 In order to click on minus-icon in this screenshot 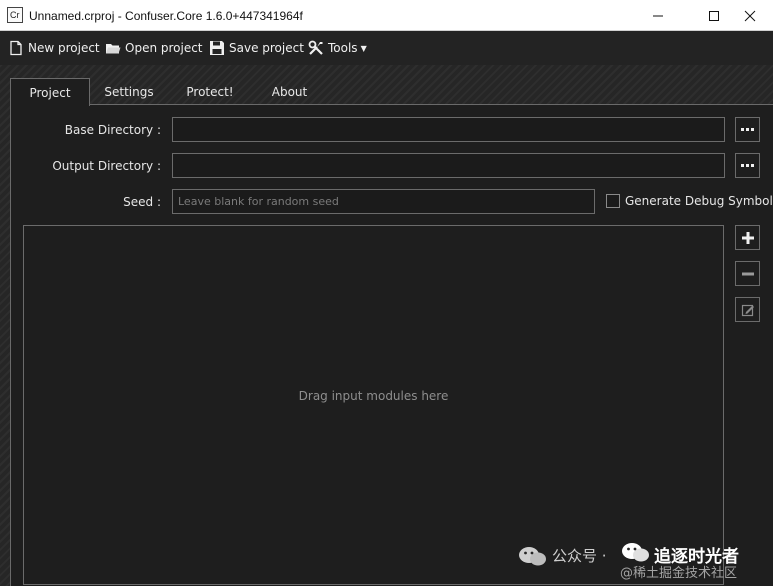, I will do `click(747, 273)`.